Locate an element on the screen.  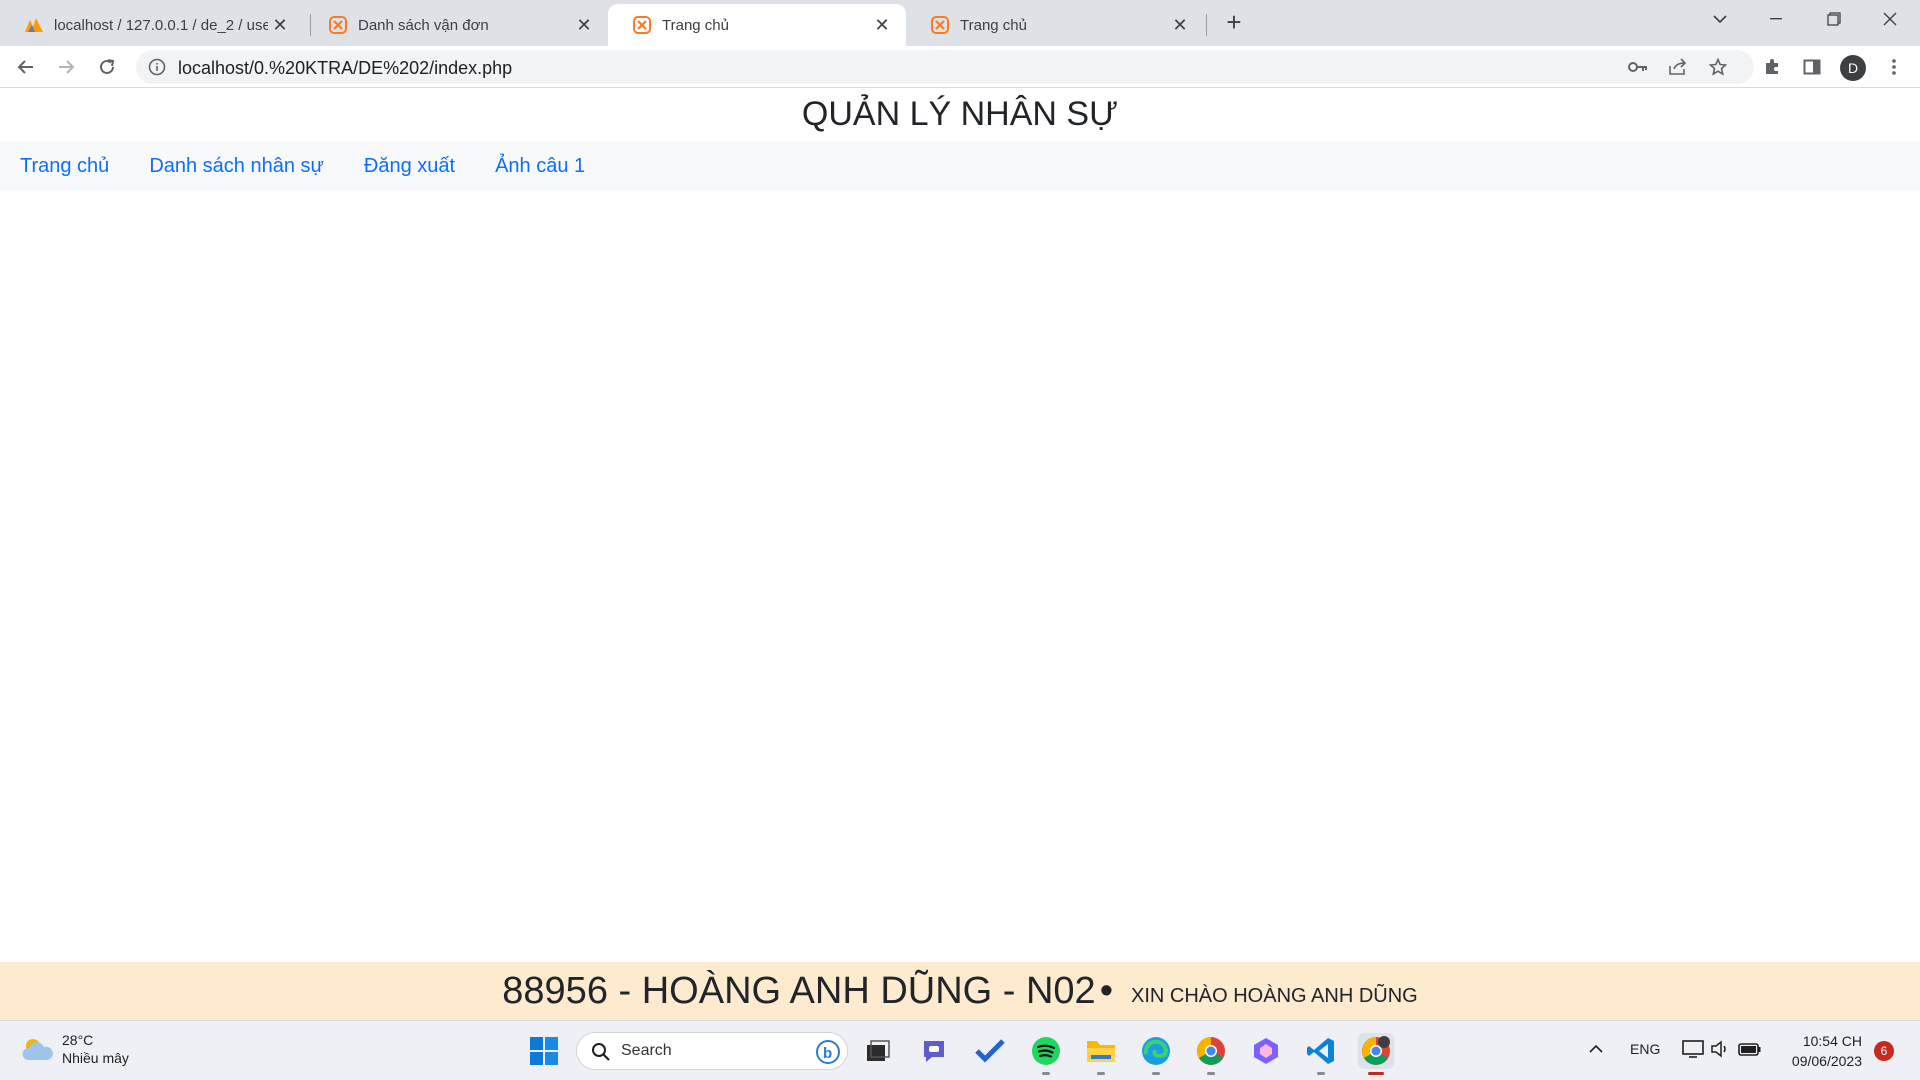
tab-phpmyadmin: localhost / 127.0.0.1 / de_2 / user ✕ is located at coordinates (152, 25).